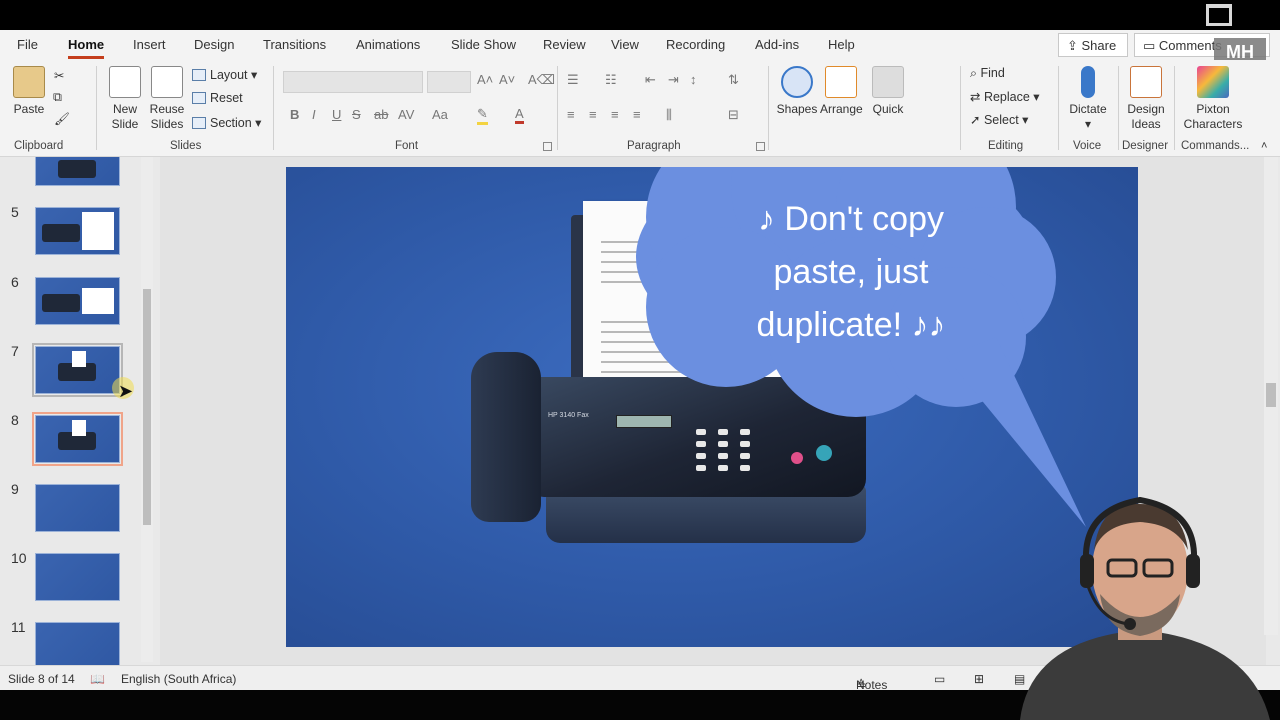  I want to click on tab-animations: Animations, so click(388, 44).